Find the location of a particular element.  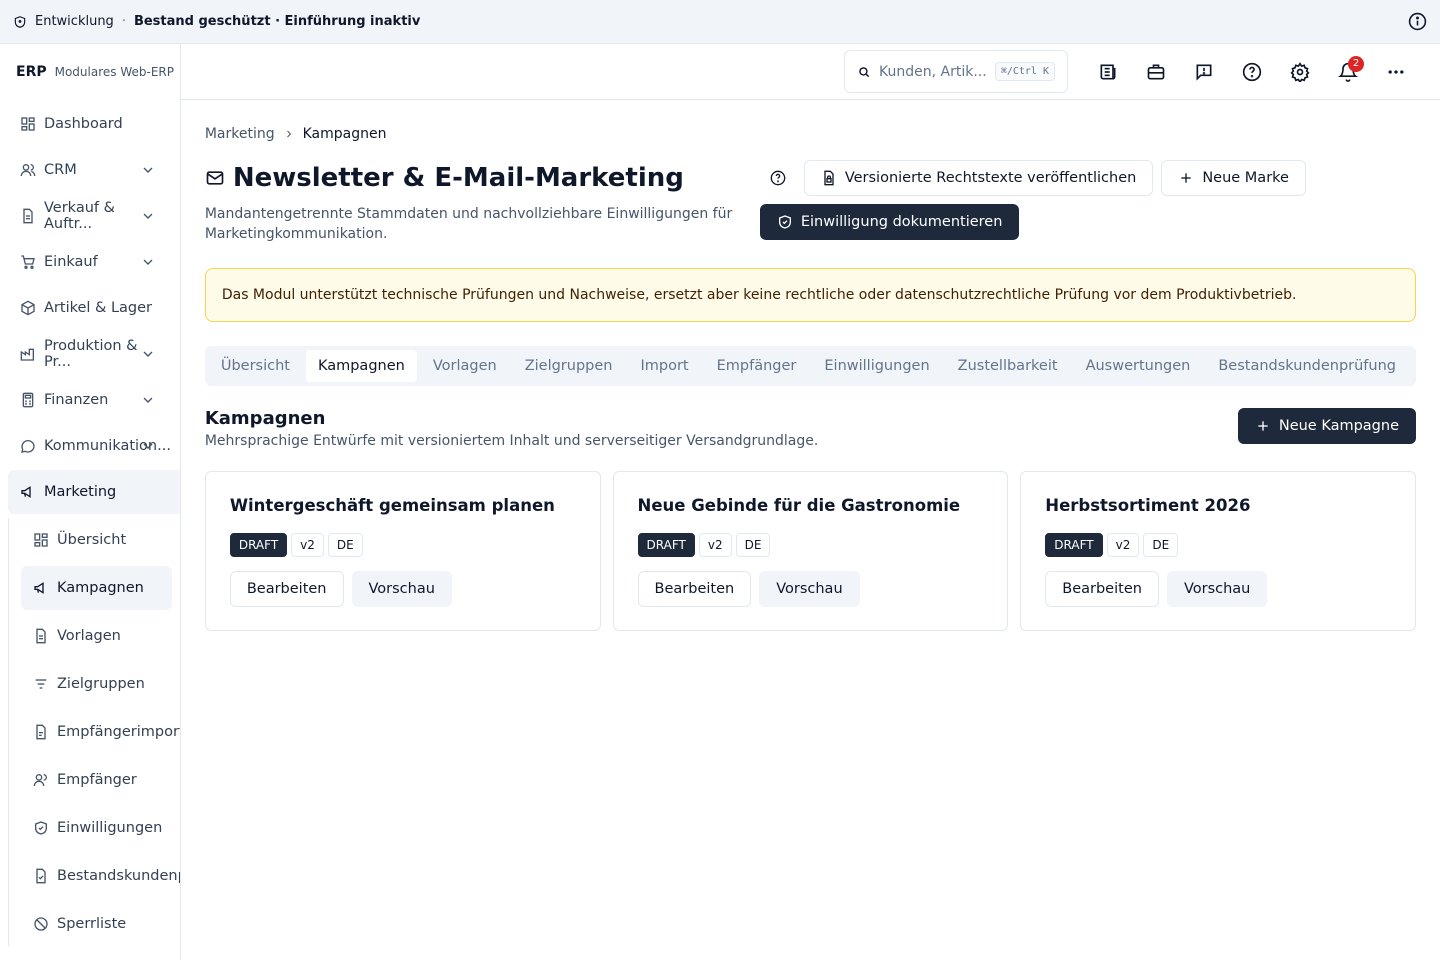

tab-deliverability: Zustellbarkeit is located at coordinates (1008, 366).